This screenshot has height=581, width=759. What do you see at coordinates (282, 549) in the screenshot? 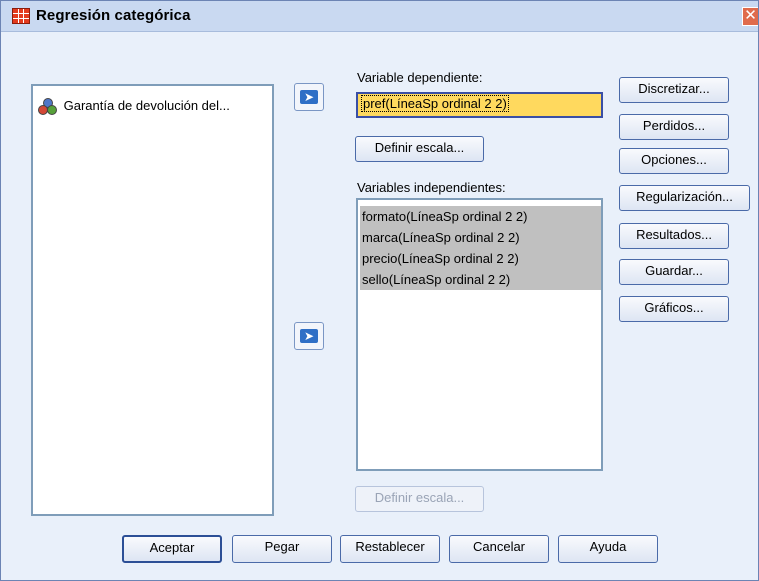
I see `paste-button: Pegar` at bounding box center [282, 549].